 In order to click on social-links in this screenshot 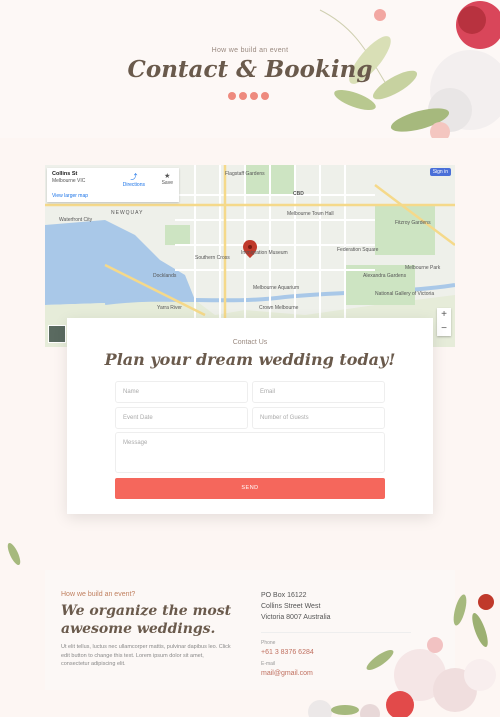, I will do `click(248, 96)`.